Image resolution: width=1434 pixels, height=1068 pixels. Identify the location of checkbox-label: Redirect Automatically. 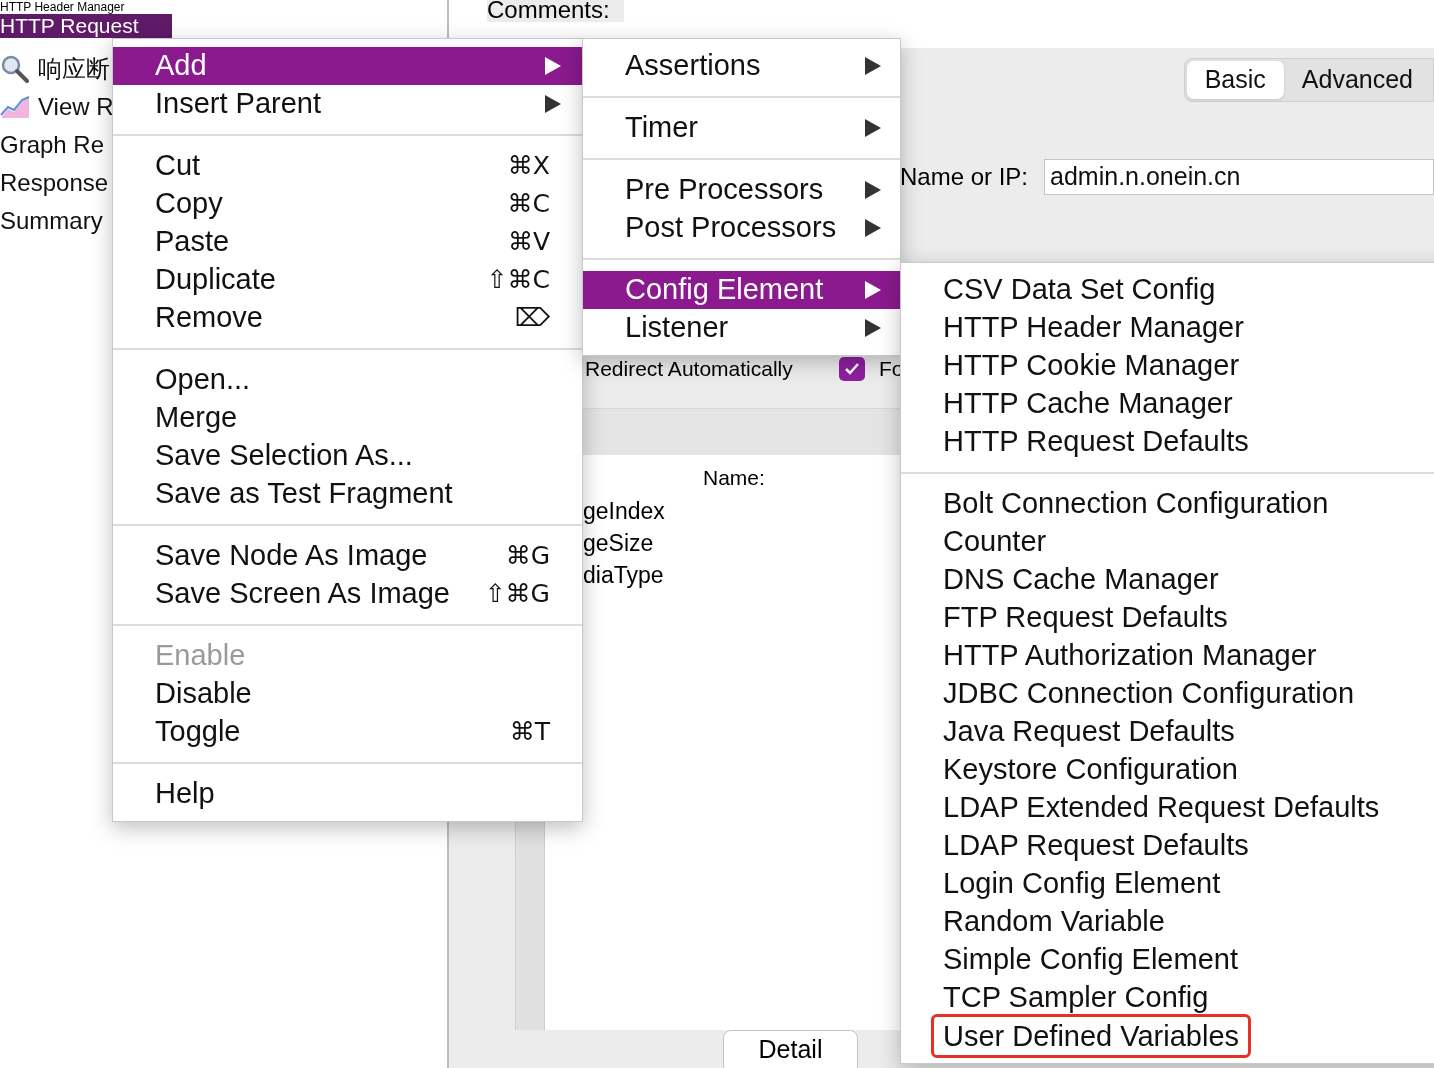
(689, 369).